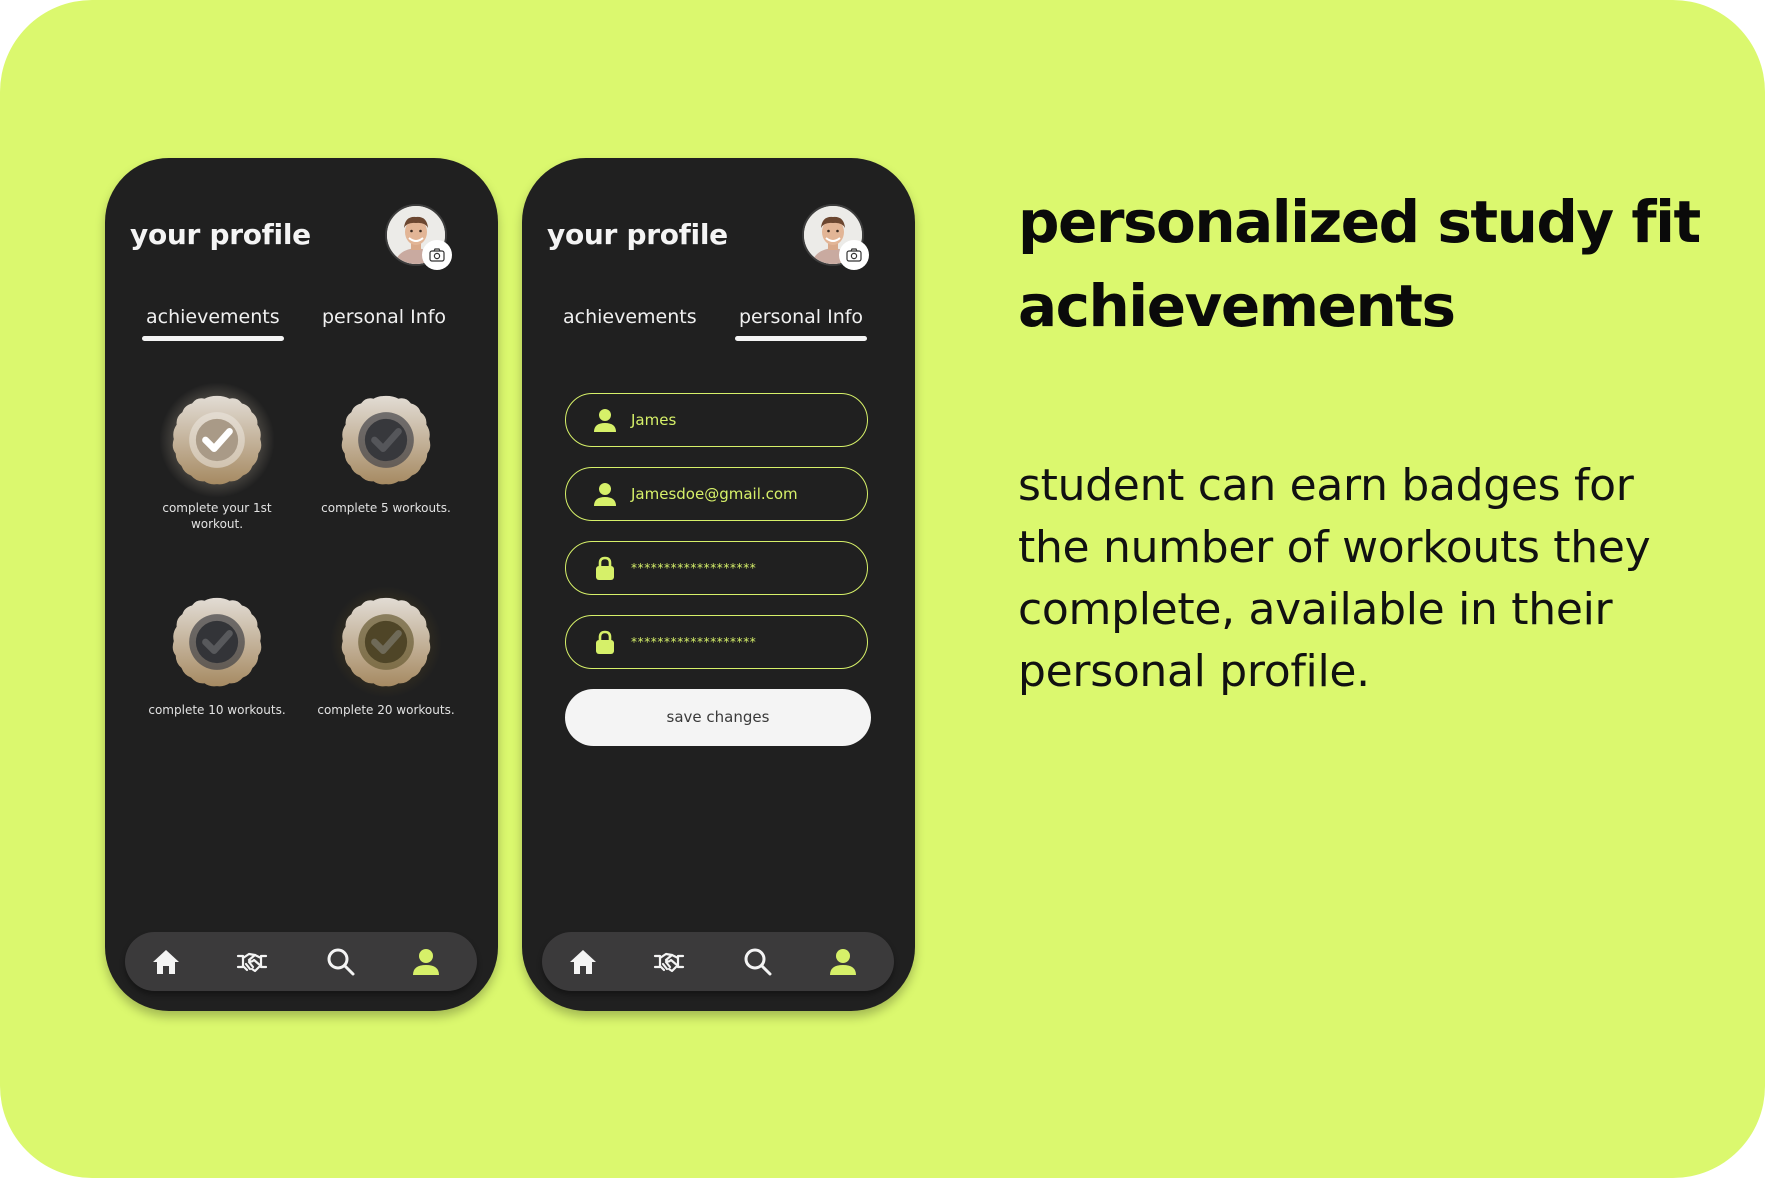 The width and height of the screenshot is (1765, 1178). What do you see at coordinates (217, 710) in the screenshot?
I see `badge-label: complete 10 workouts.` at bounding box center [217, 710].